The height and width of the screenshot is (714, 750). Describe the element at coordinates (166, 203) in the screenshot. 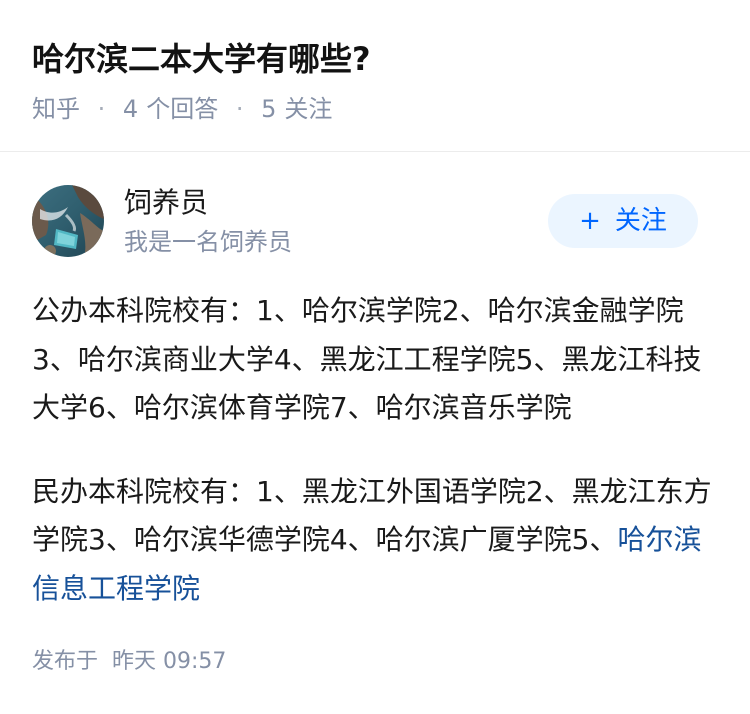

I see `author-name: 饲养员` at that location.